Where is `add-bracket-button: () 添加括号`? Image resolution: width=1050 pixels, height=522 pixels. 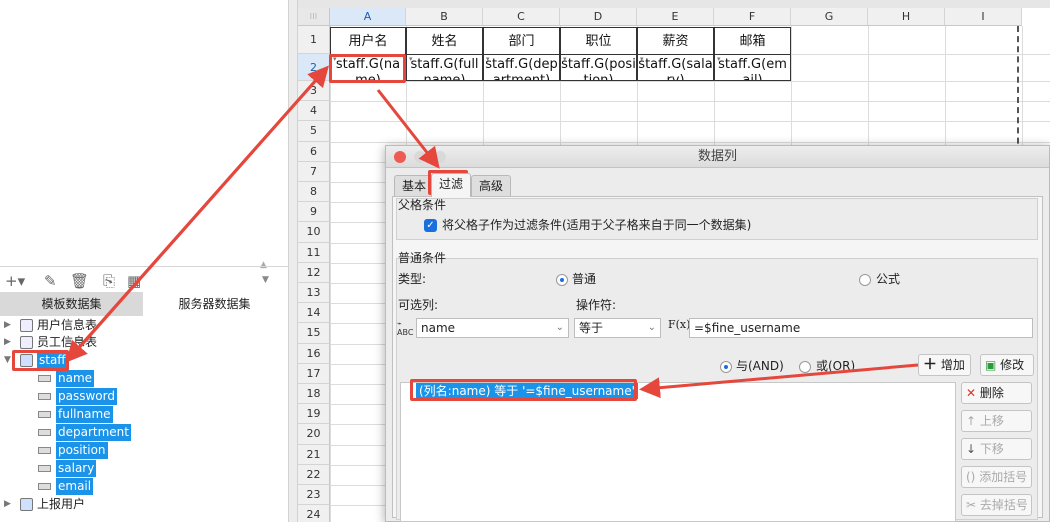
add-bracket-button: () 添加括号 is located at coordinates (996, 477).